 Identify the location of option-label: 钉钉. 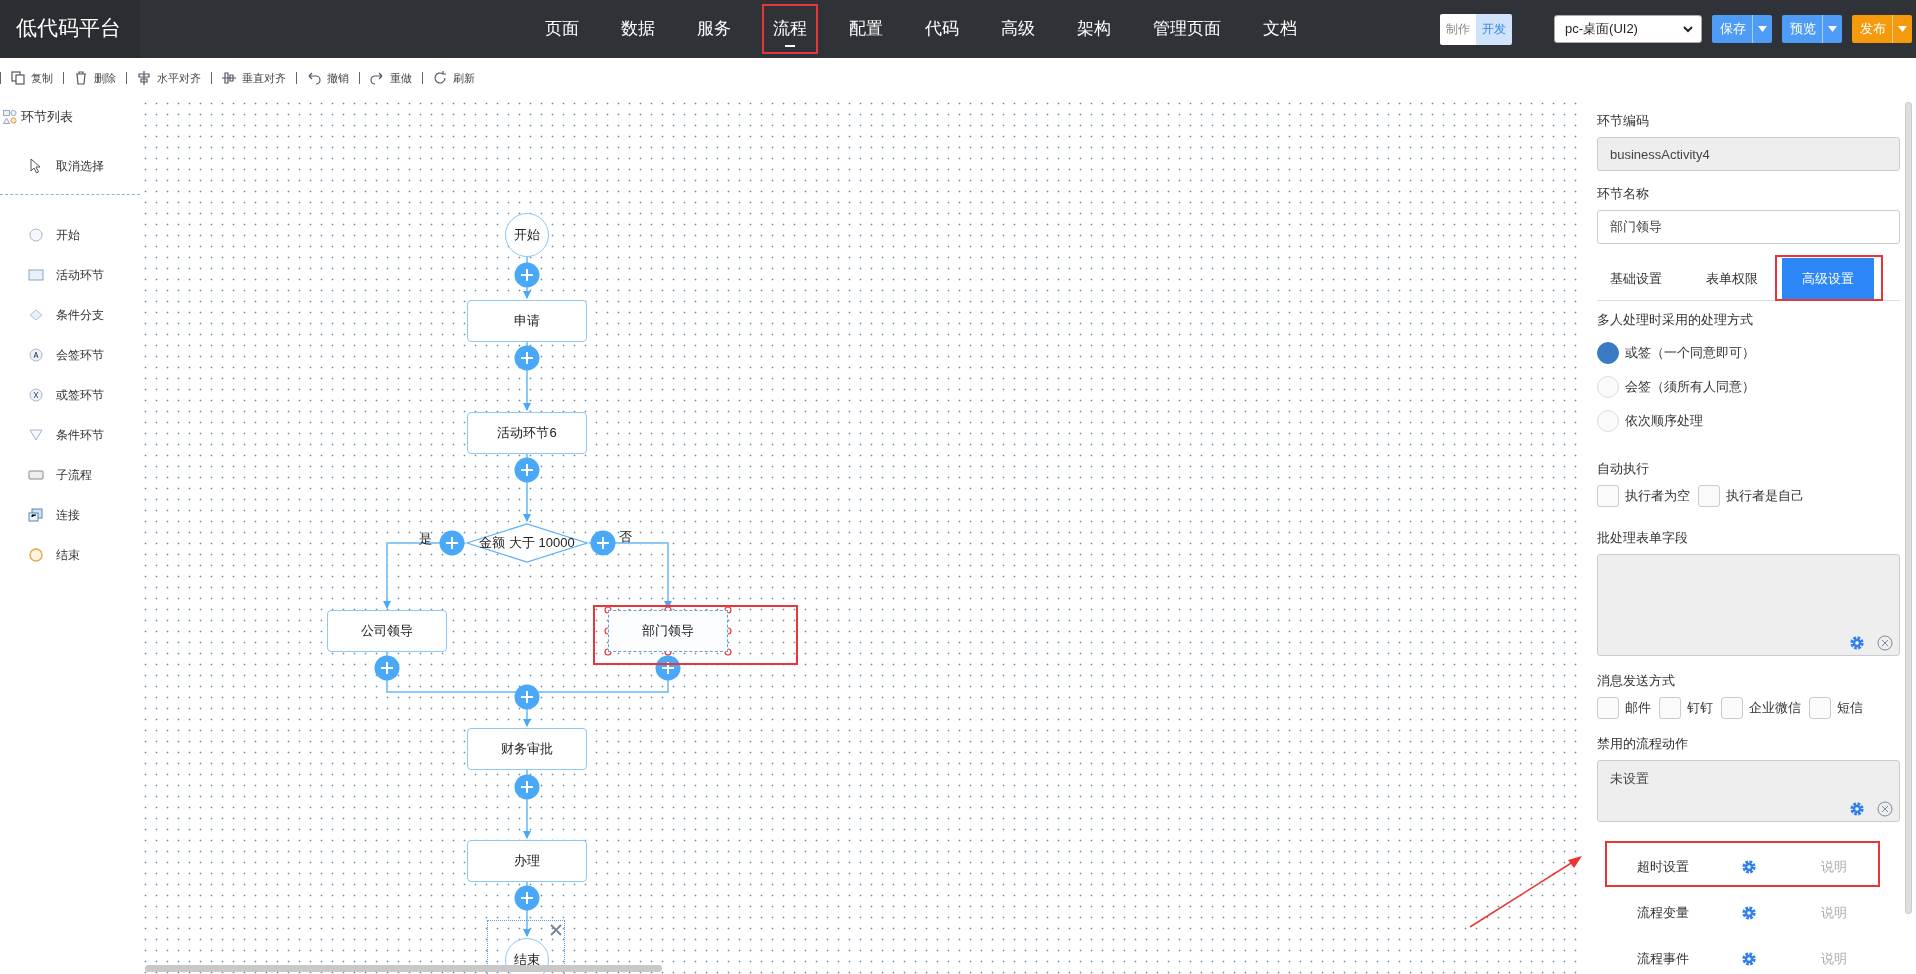
(1700, 708).